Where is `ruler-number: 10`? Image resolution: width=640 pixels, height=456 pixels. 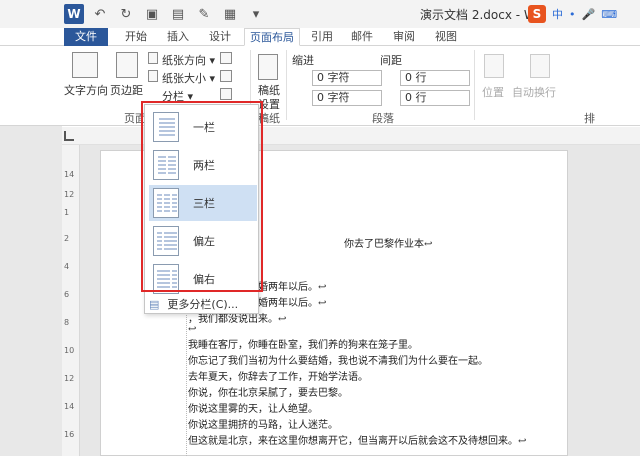 ruler-number: 10 is located at coordinates (69, 350).